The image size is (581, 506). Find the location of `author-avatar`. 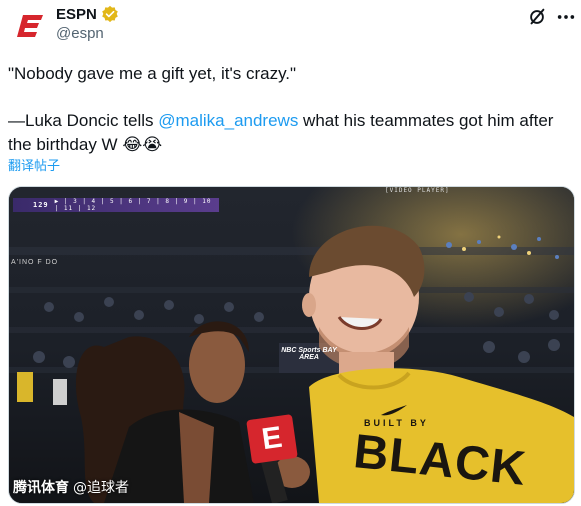

author-avatar is located at coordinates (30, 26).